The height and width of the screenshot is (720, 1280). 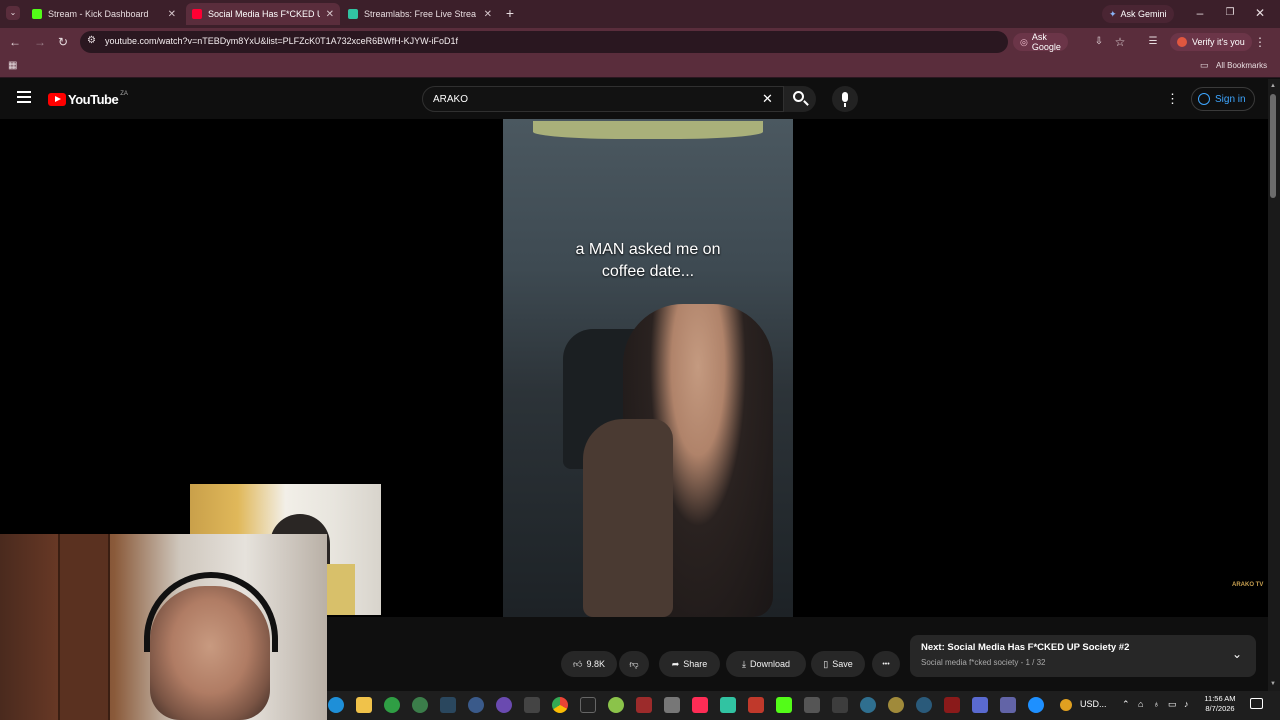 What do you see at coordinates (560, 705) in the screenshot?
I see `chrome-icon` at bounding box center [560, 705].